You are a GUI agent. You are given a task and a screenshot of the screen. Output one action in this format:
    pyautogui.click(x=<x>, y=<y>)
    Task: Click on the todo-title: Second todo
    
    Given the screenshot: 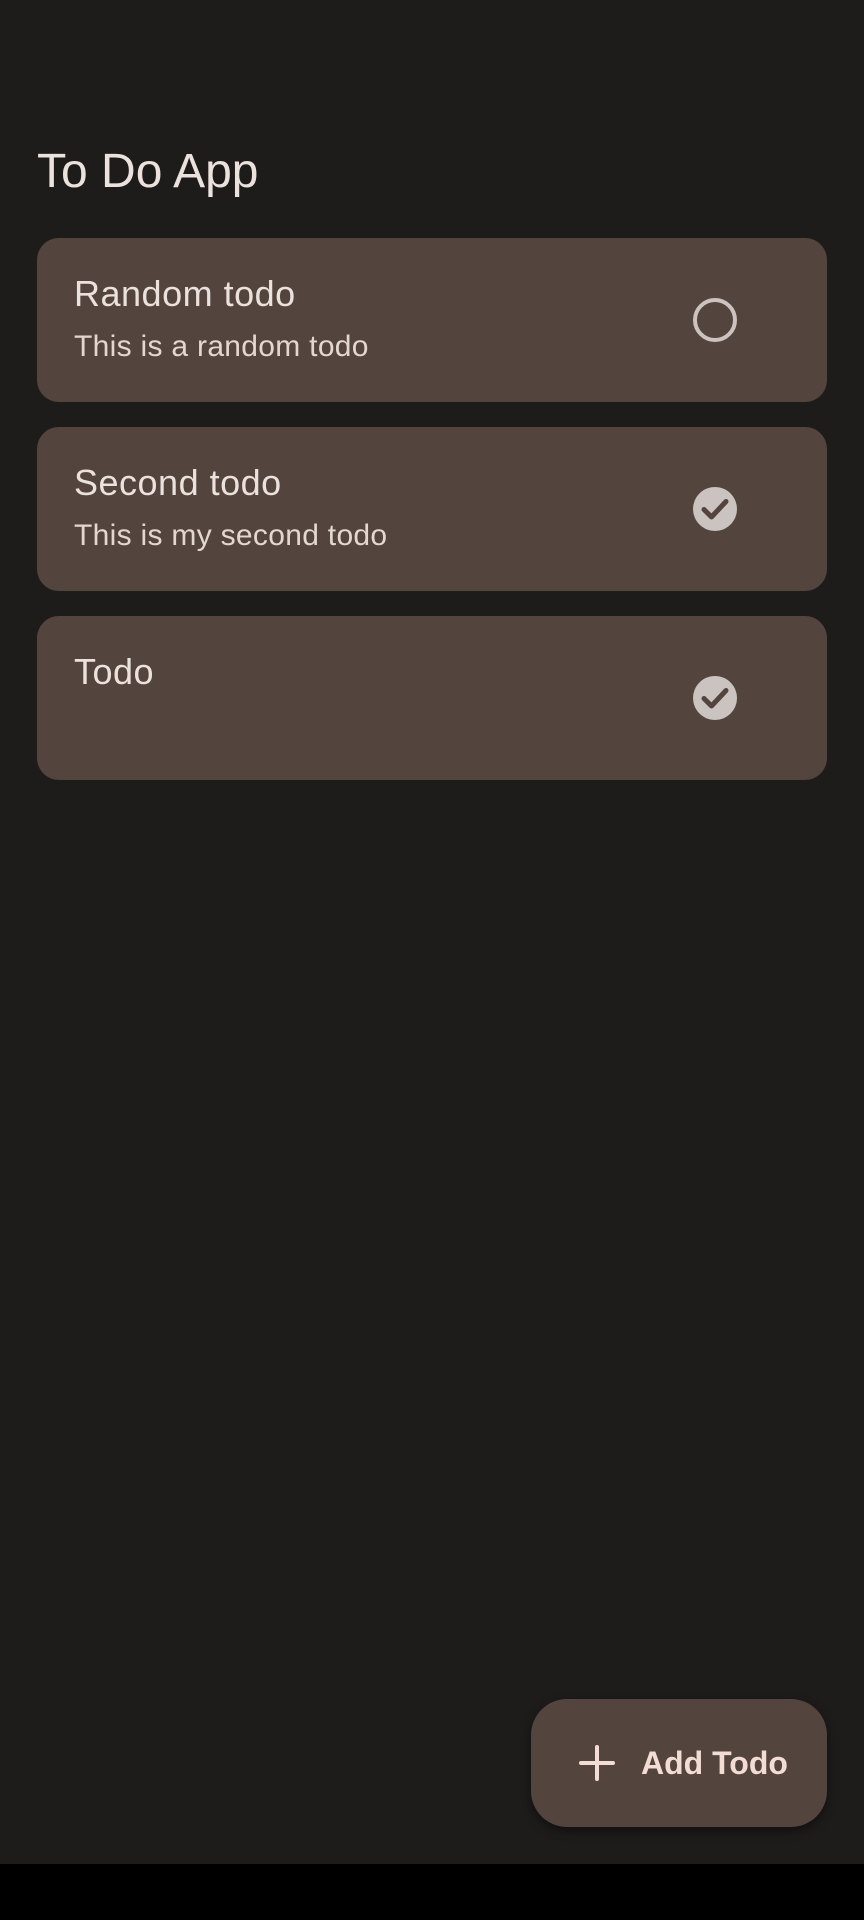 What is the action you would take?
    pyautogui.click(x=178, y=482)
    